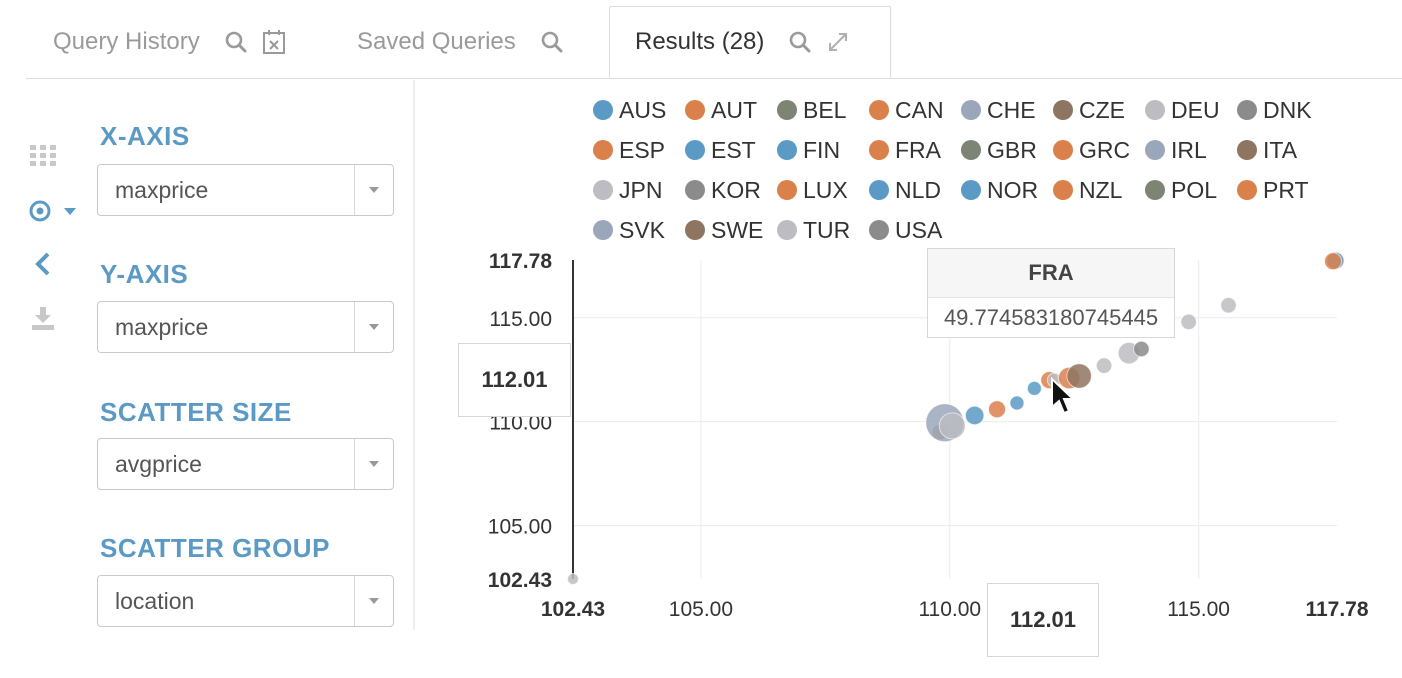 The height and width of the screenshot is (678, 1402). What do you see at coordinates (573, 609) in the screenshot?
I see `x-tick-label: 102.43` at bounding box center [573, 609].